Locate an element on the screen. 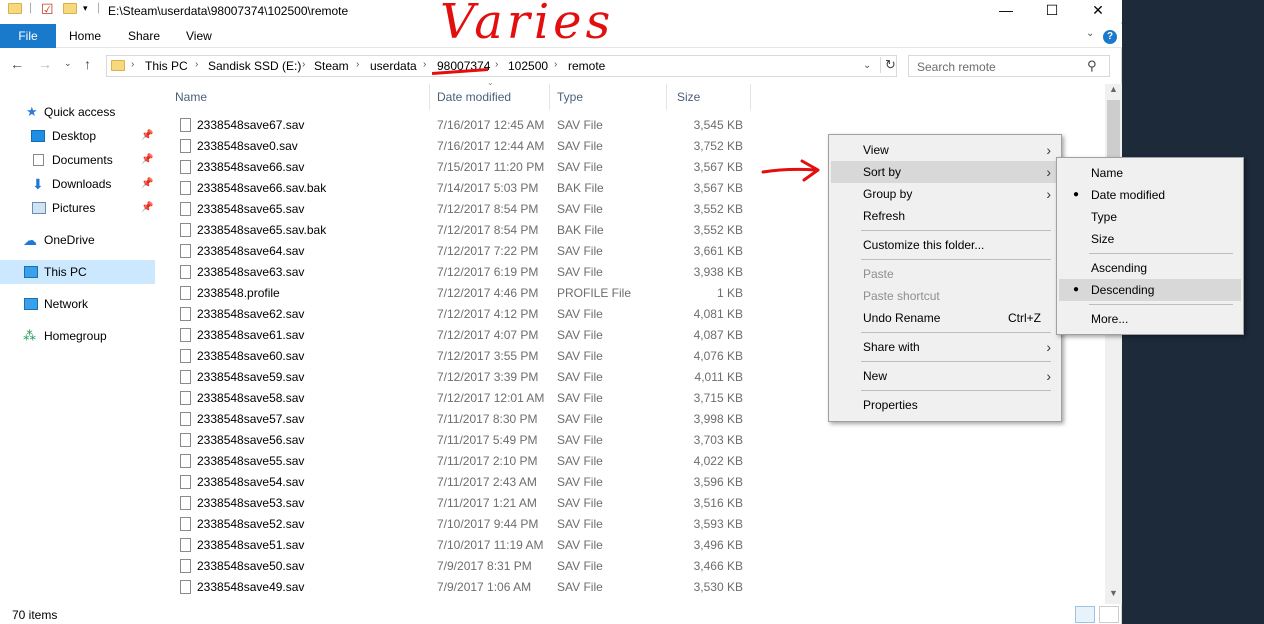 The height and width of the screenshot is (624, 1264). menu-item-share-with: Share with › is located at coordinates (945, 347).